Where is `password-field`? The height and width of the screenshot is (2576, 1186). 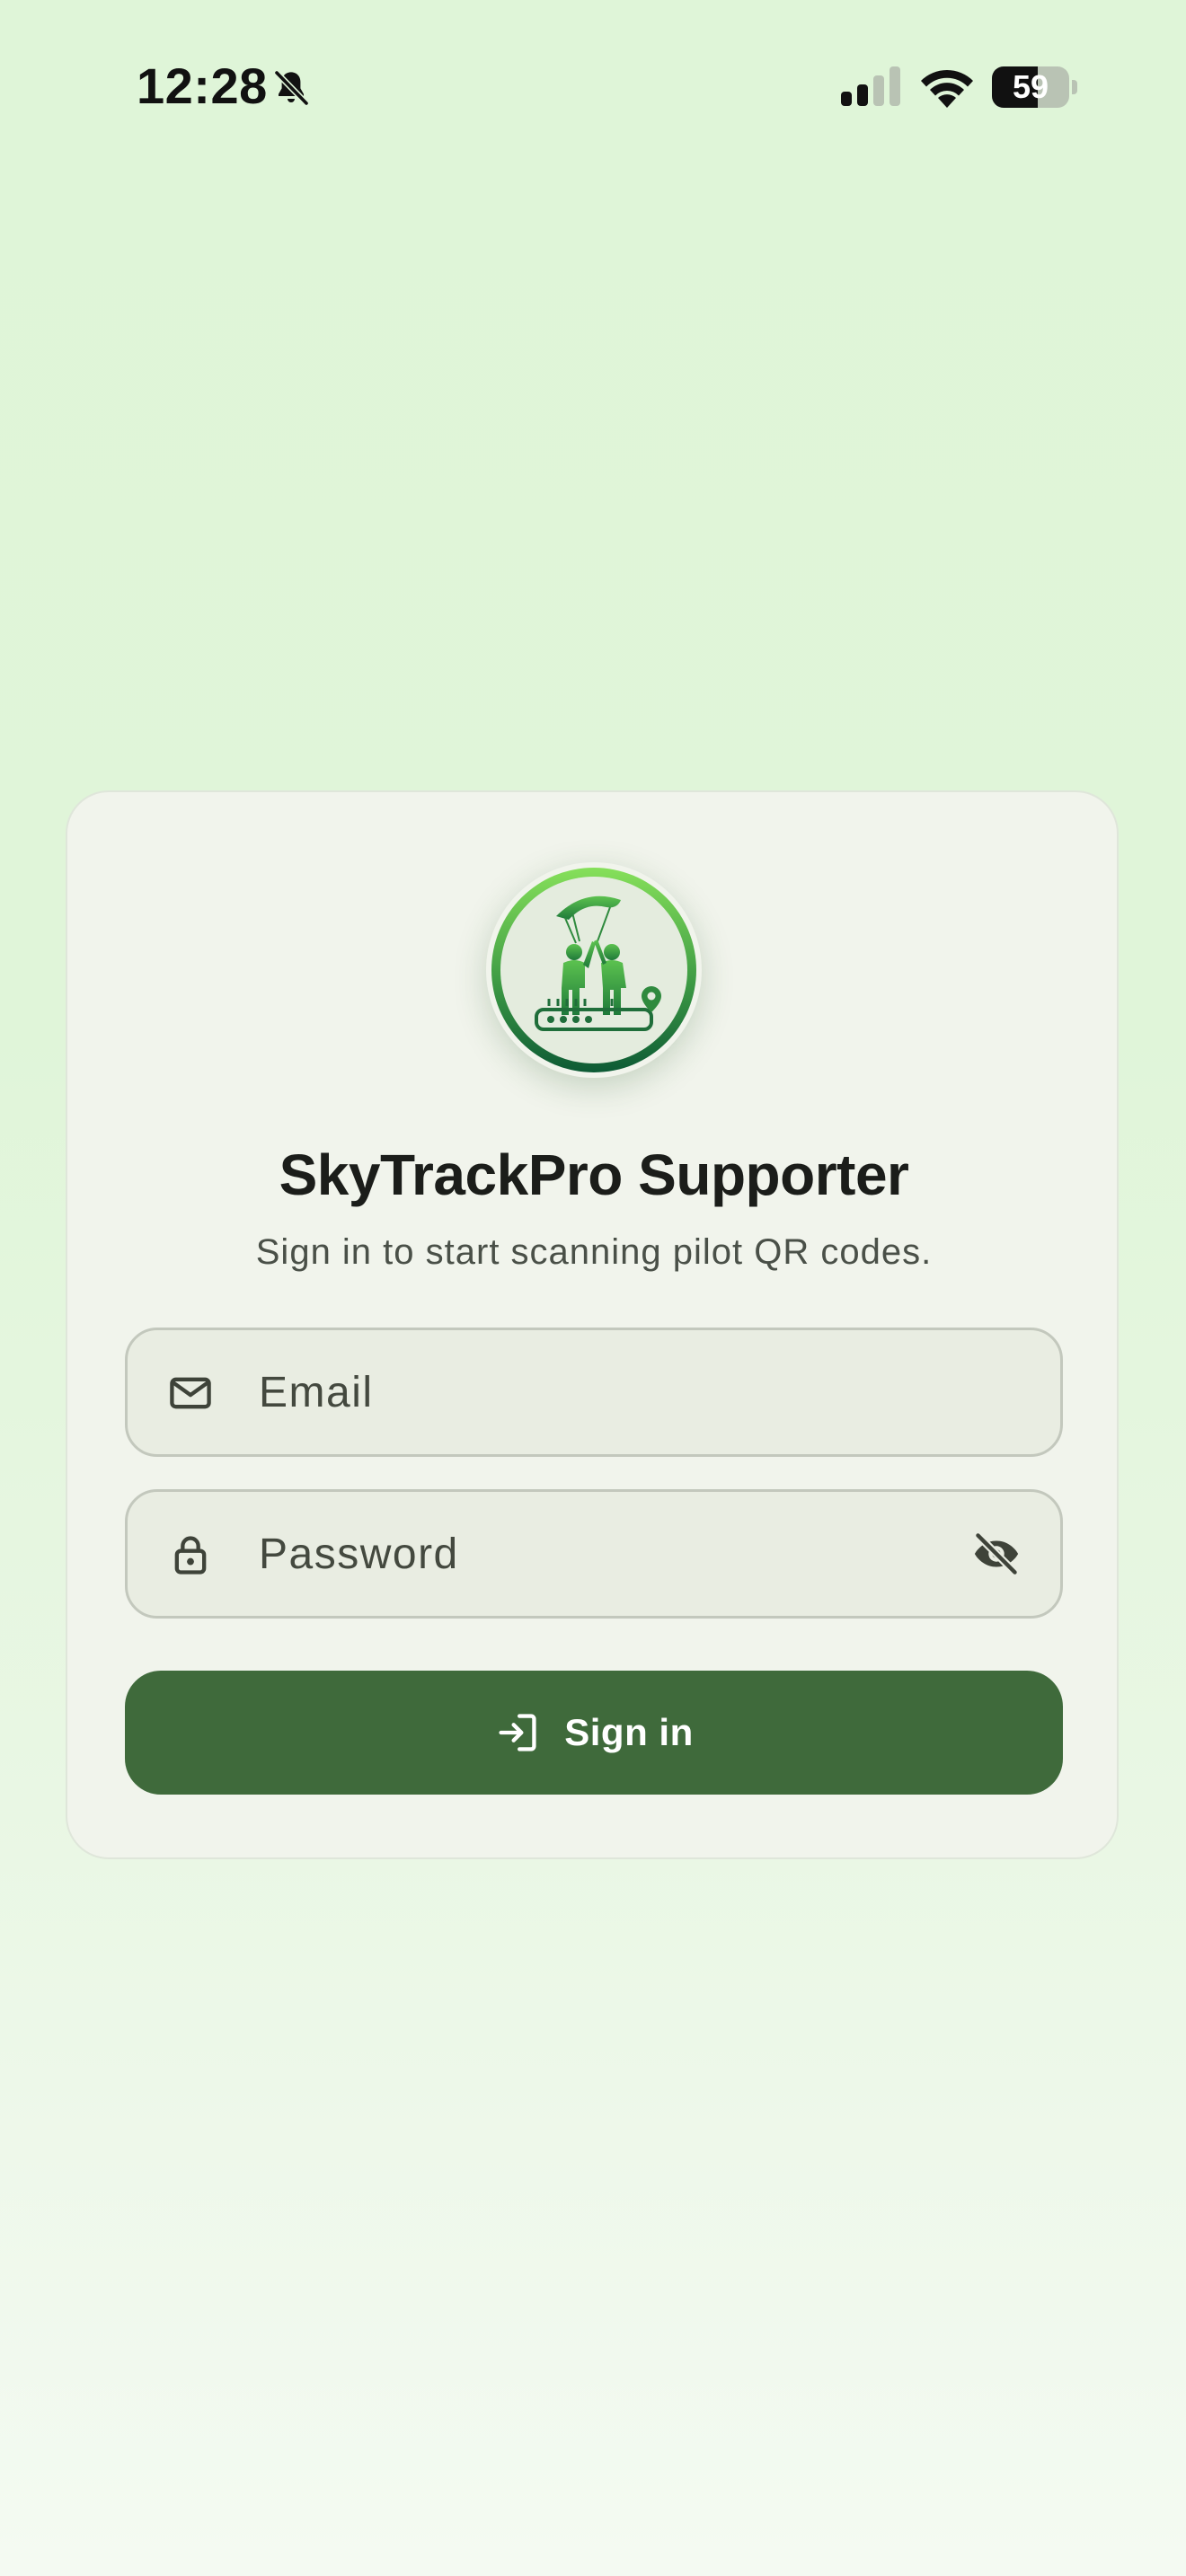 password-field is located at coordinates (594, 1554).